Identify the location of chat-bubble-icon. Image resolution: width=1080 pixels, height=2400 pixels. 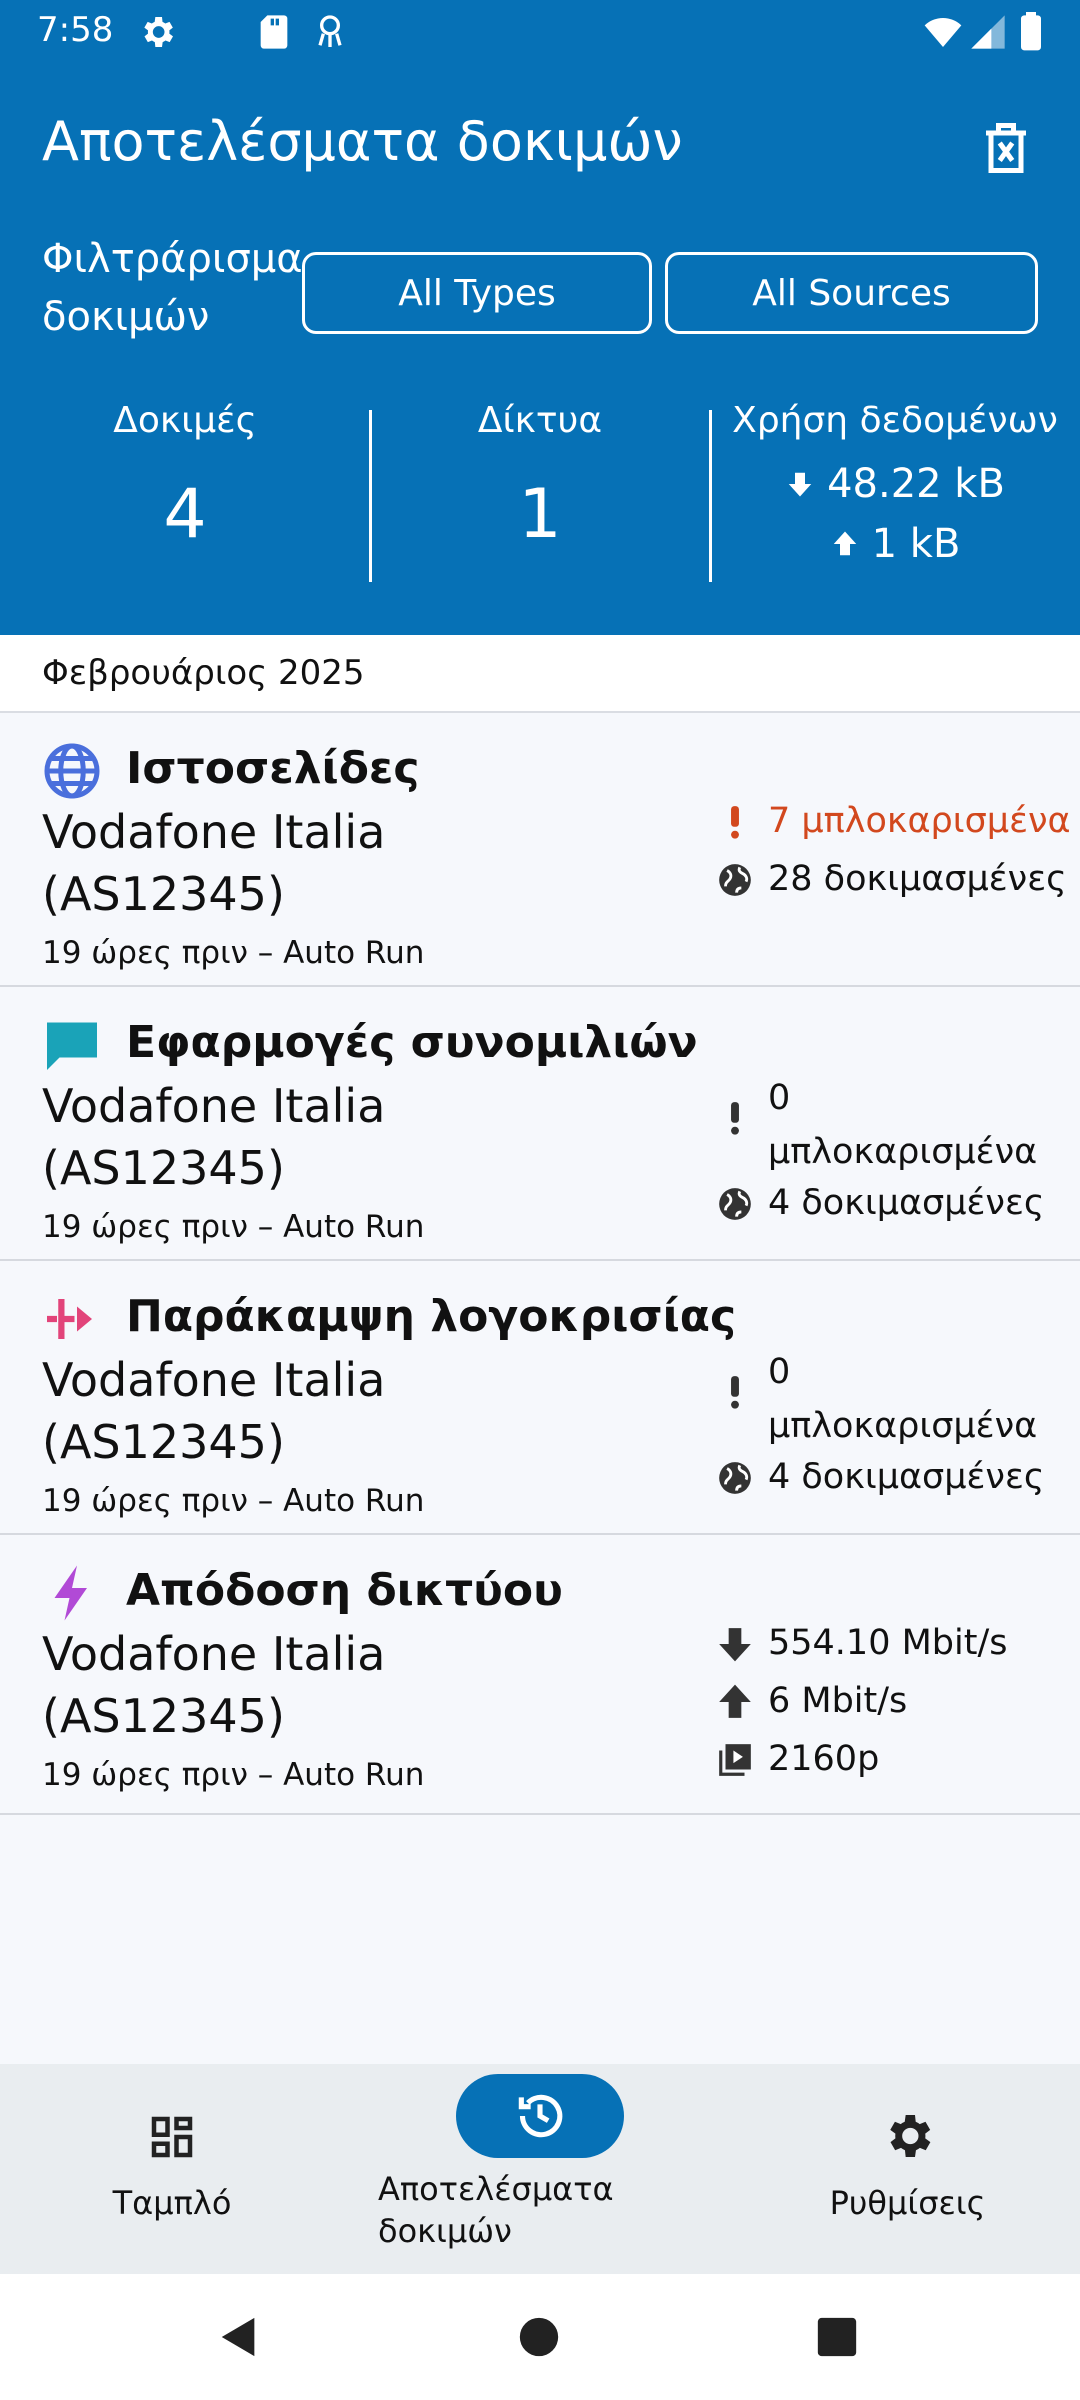
(72, 1046).